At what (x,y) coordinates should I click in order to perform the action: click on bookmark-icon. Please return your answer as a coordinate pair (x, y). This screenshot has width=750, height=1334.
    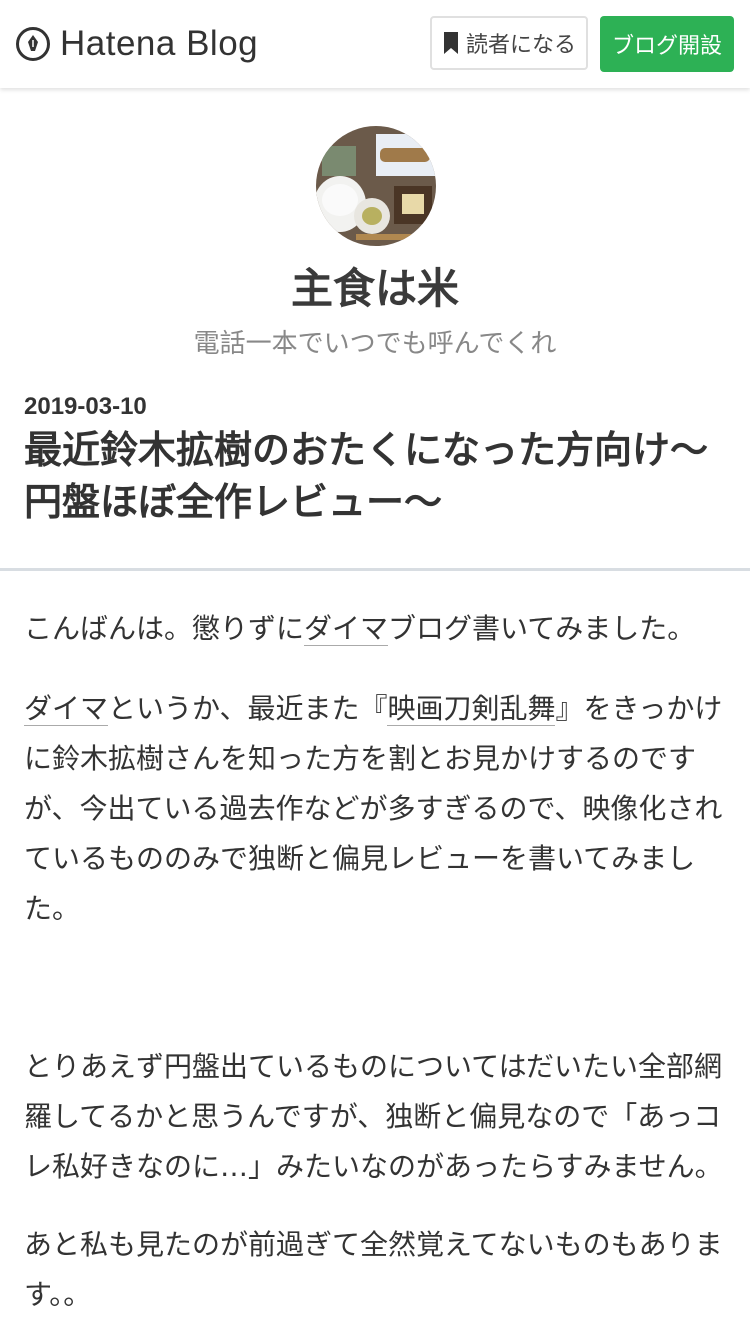
    Looking at the image, I should click on (450, 43).